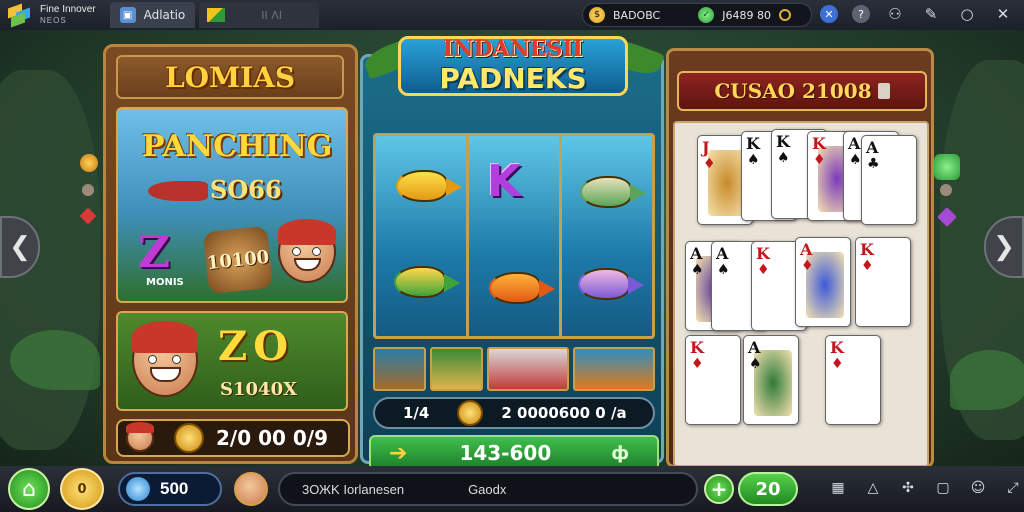  I want to click on face-icon: ☺, so click(978, 488).